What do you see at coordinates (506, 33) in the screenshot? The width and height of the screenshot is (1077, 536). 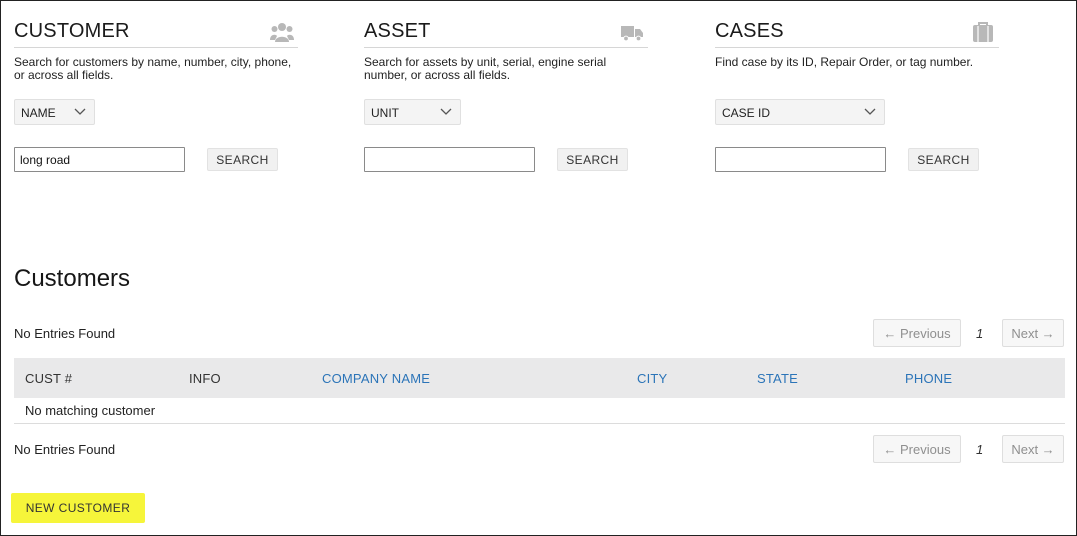 I see `asset-panel-header: ASSET` at bounding box center [506, 33].